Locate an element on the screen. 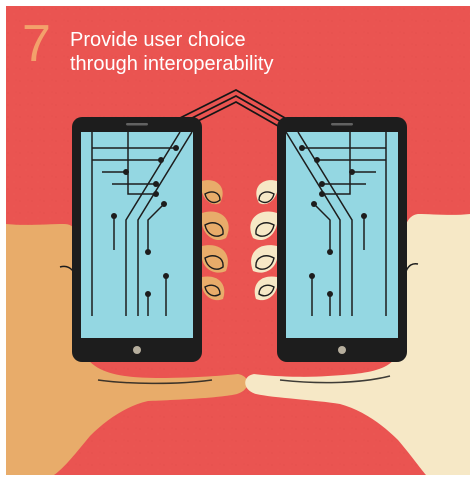 The height and width of the screenshot is (481, 476). right-phone-icon is located at coordinates (342, 239).